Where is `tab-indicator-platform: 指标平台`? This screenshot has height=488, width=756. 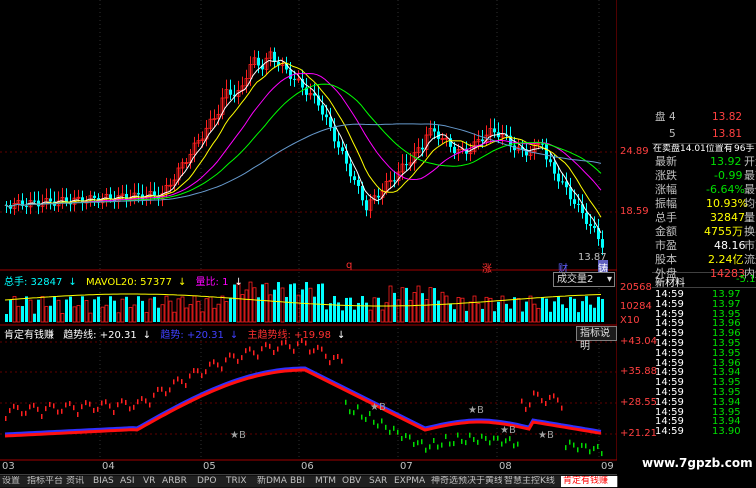 tab-indicator-platform: 指标平台 is located at coordinates (45, 481).